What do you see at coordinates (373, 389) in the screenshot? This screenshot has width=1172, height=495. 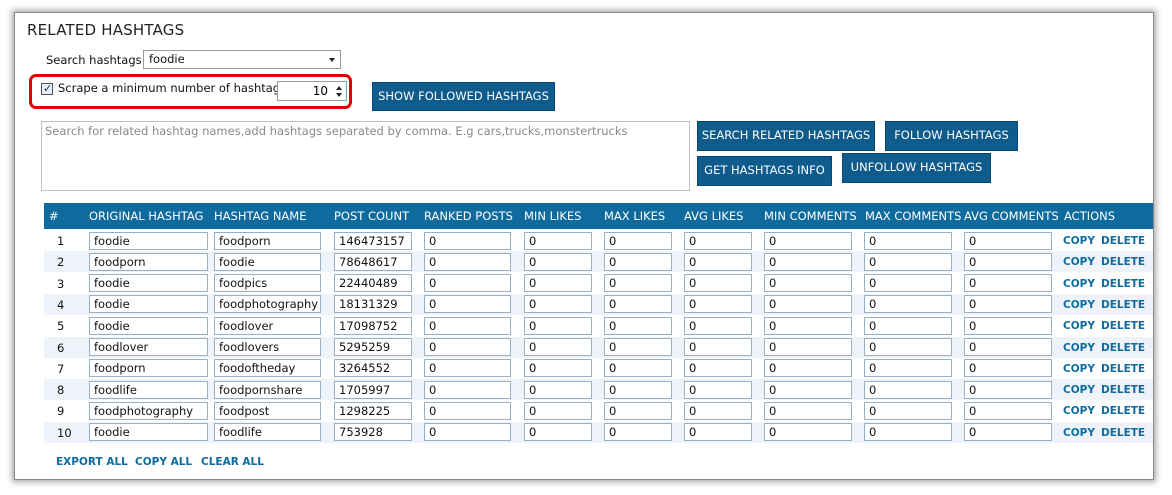 I see `cell-post-count: 1705997` at bounding box center [373, 389].